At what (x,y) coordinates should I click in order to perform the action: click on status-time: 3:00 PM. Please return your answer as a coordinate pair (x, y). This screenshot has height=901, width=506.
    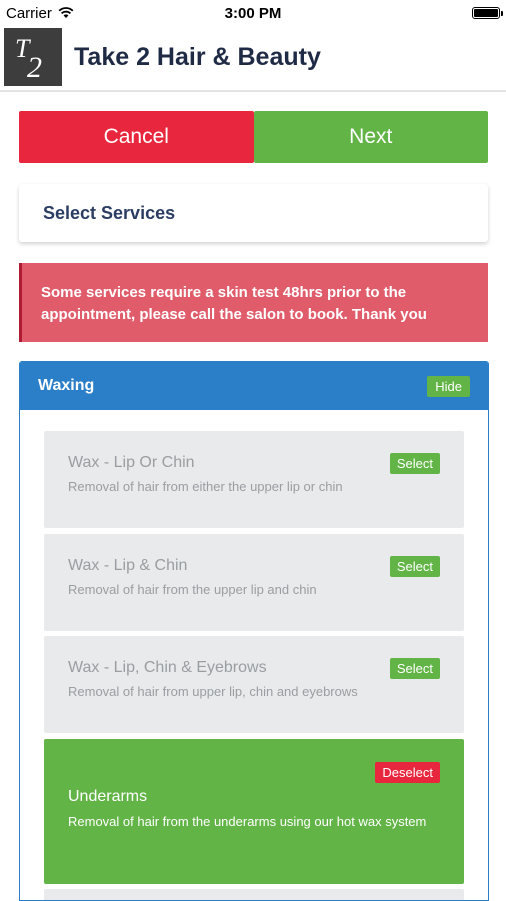
    Looking at the image, I should click on (253, 13).